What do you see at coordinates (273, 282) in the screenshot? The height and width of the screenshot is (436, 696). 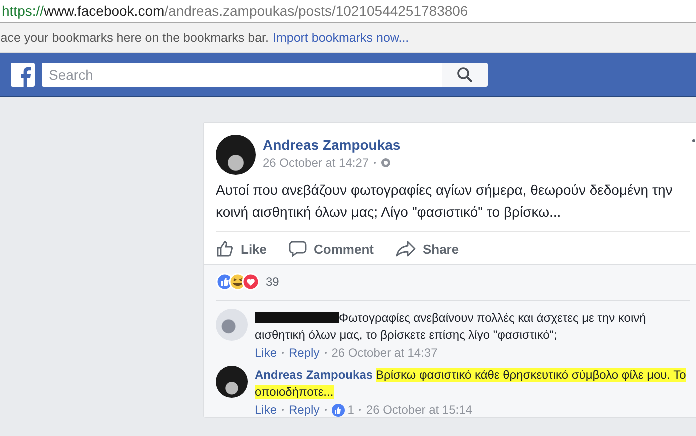 I see `reaction-count: 39` at bounding box center [273, 282].